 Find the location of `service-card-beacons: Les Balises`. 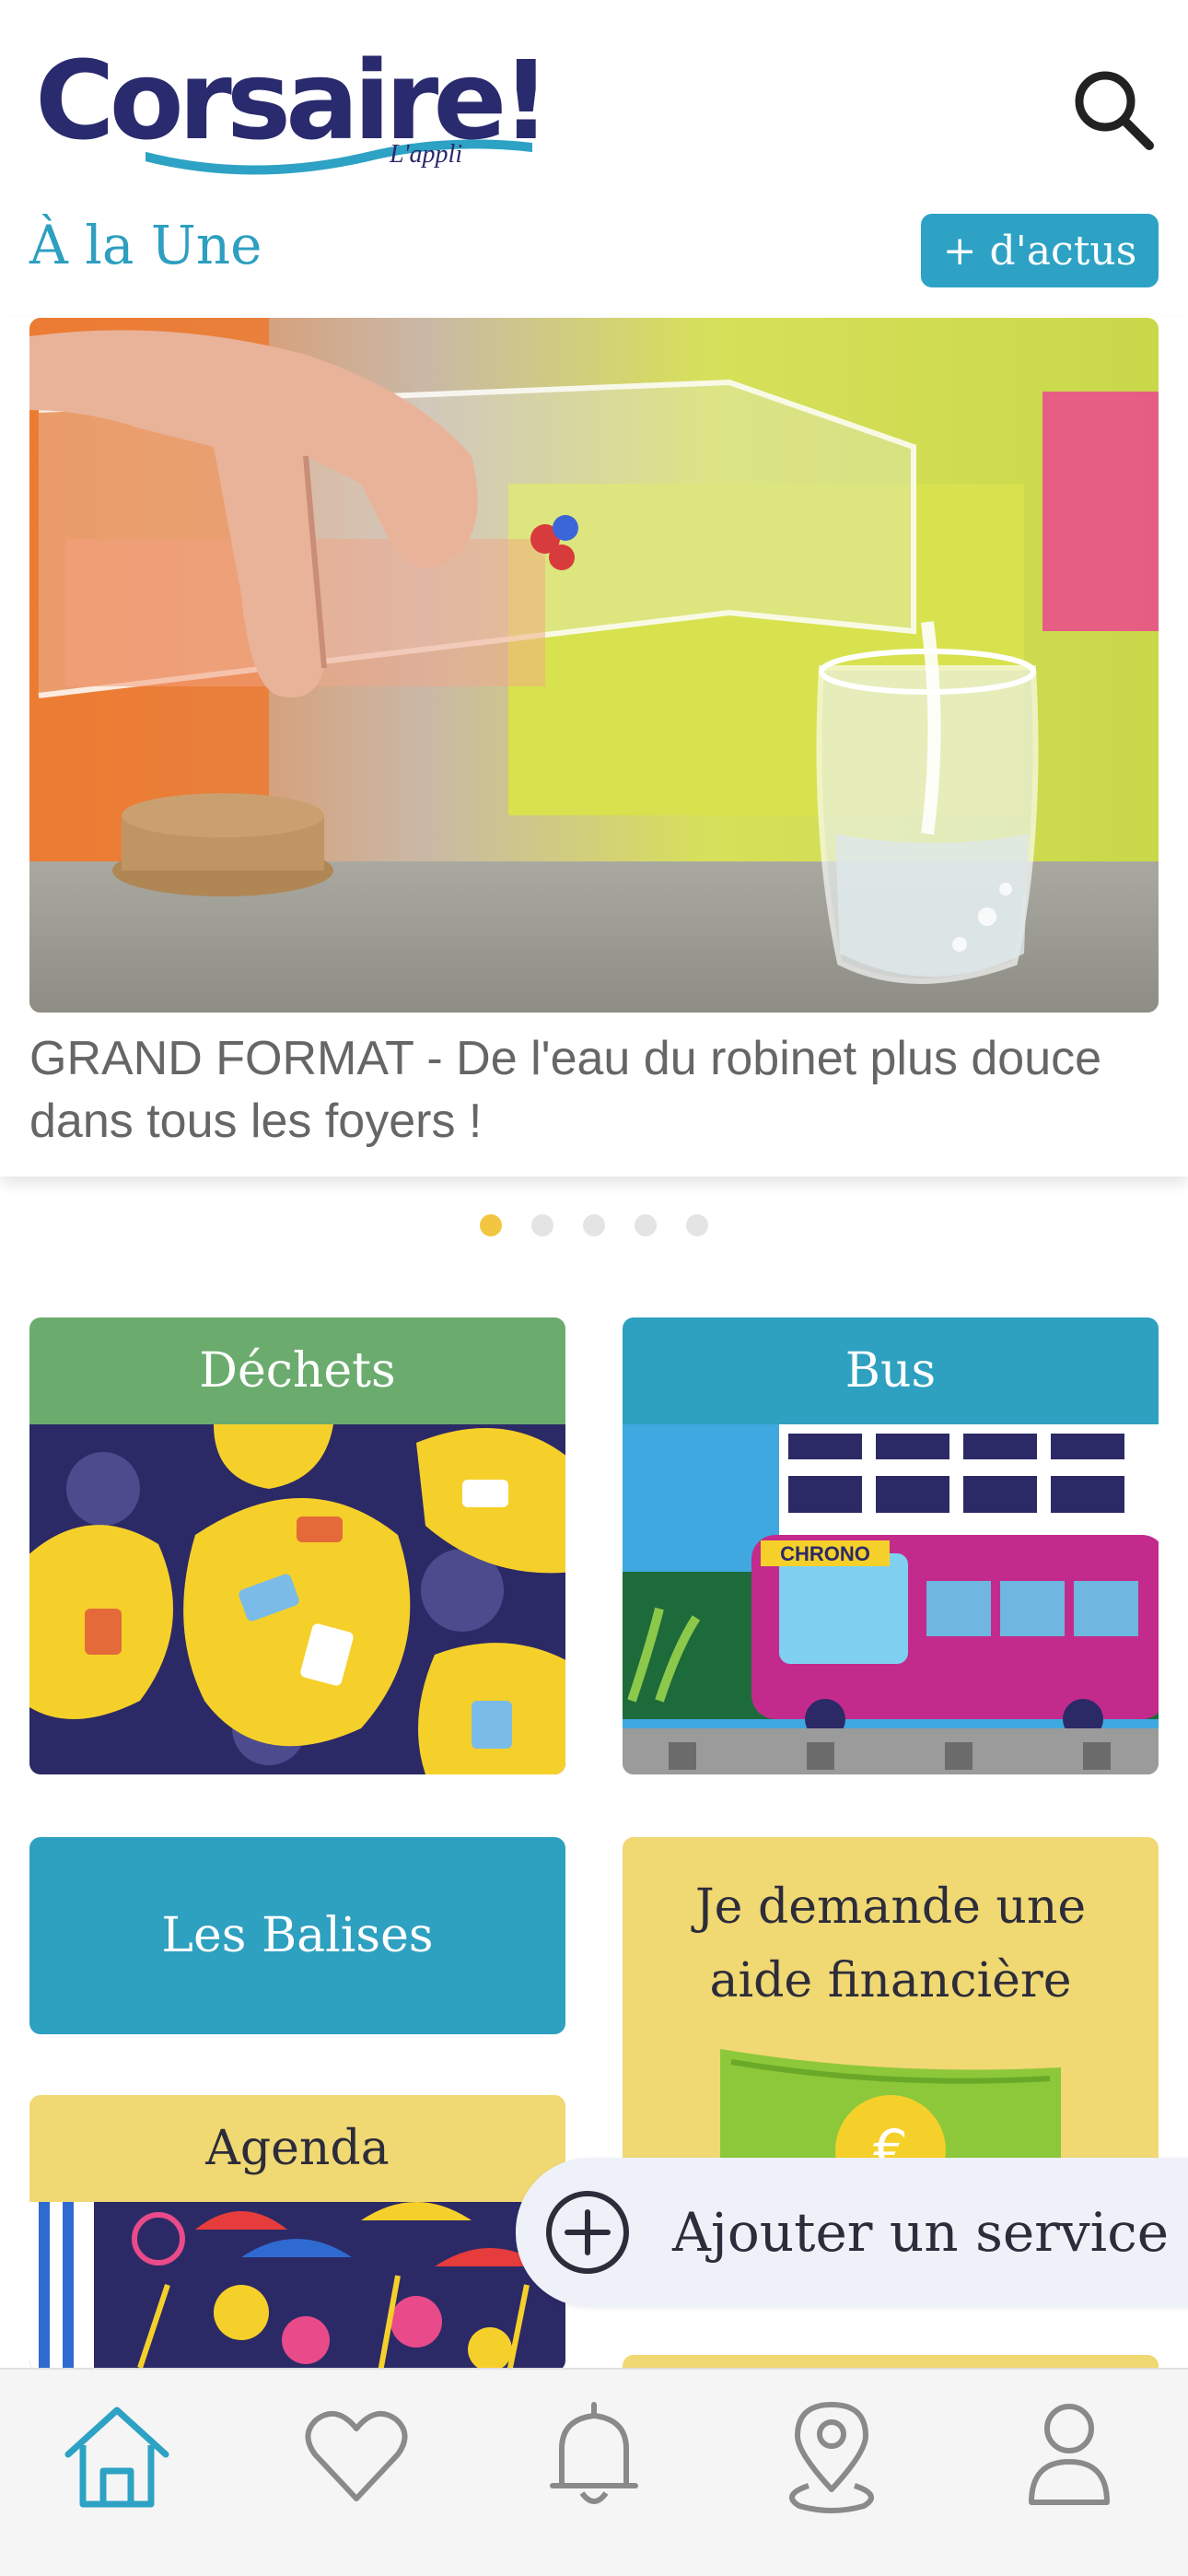

service-card-beacons: Les Balises is located at coordinates (297, 1935).